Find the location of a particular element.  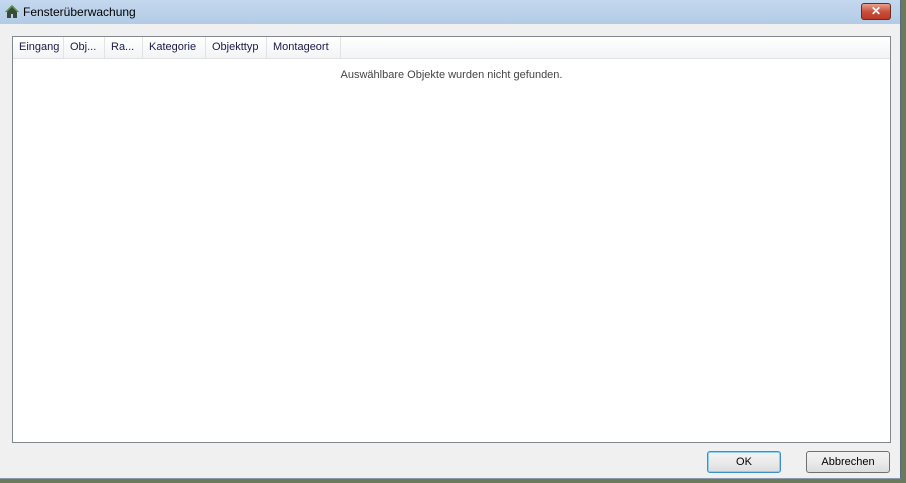

window-title: Fensterüberwachung is located at coordinates (79, 12).